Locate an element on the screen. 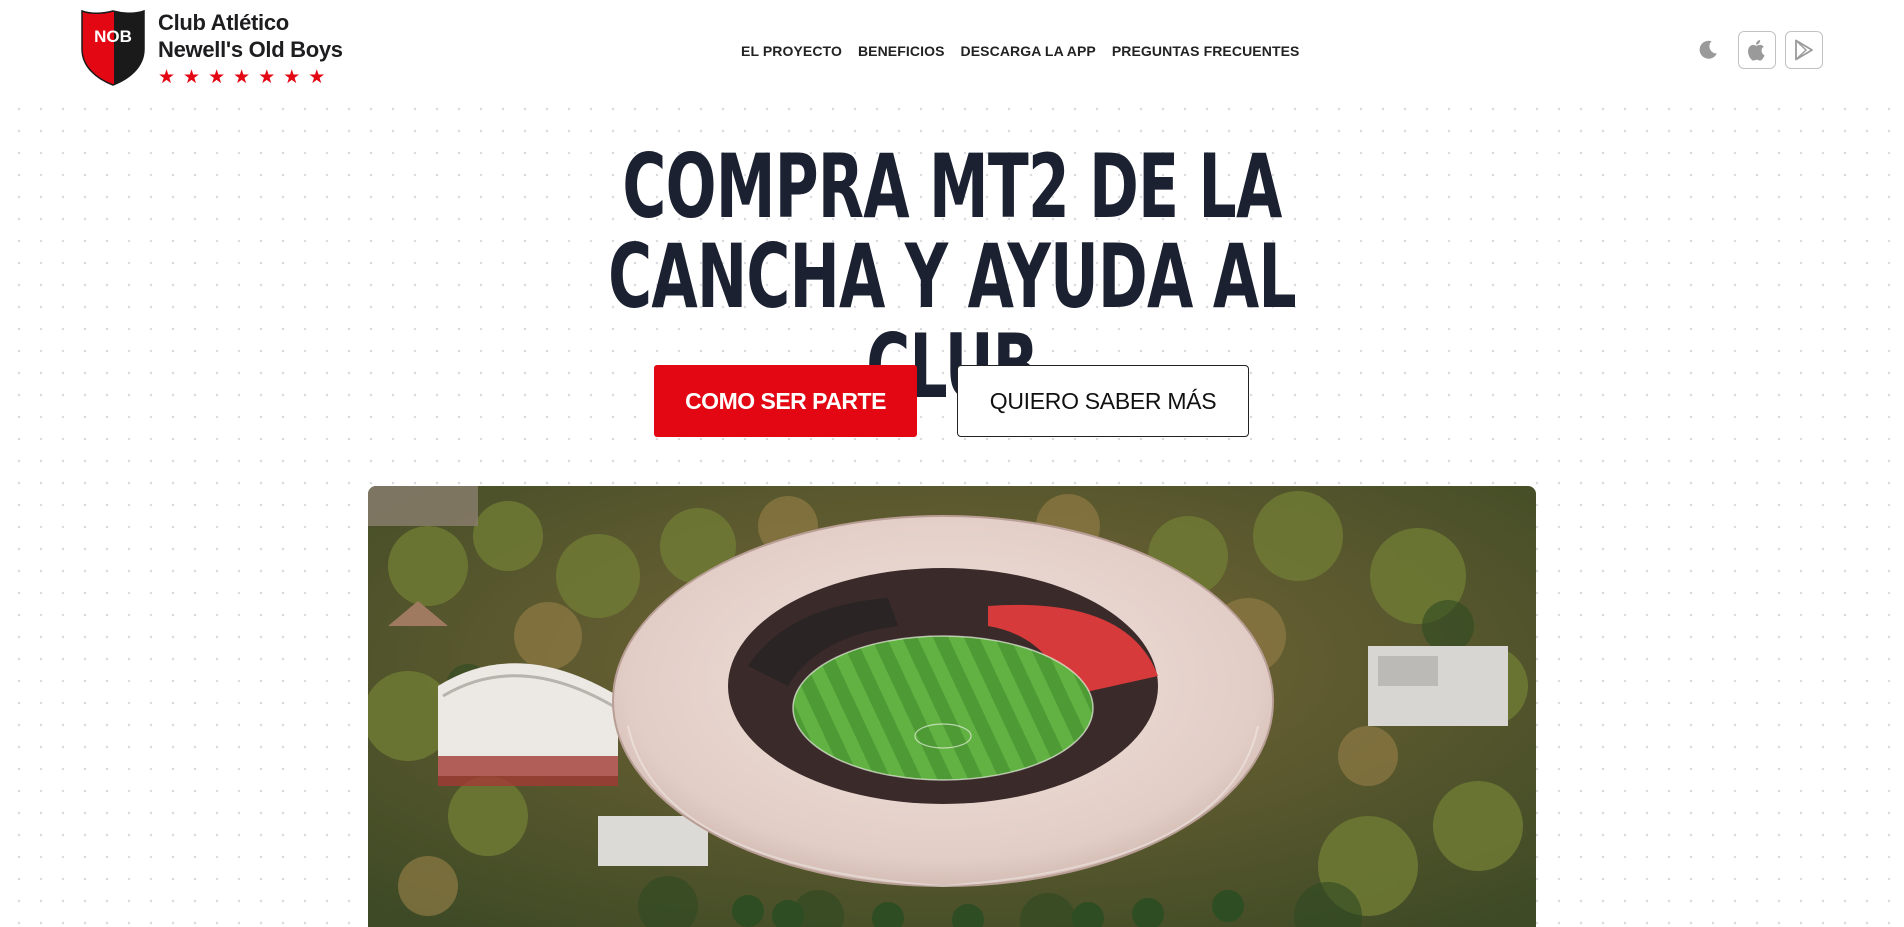  play-store-button is located at coordinates (1804, 50).